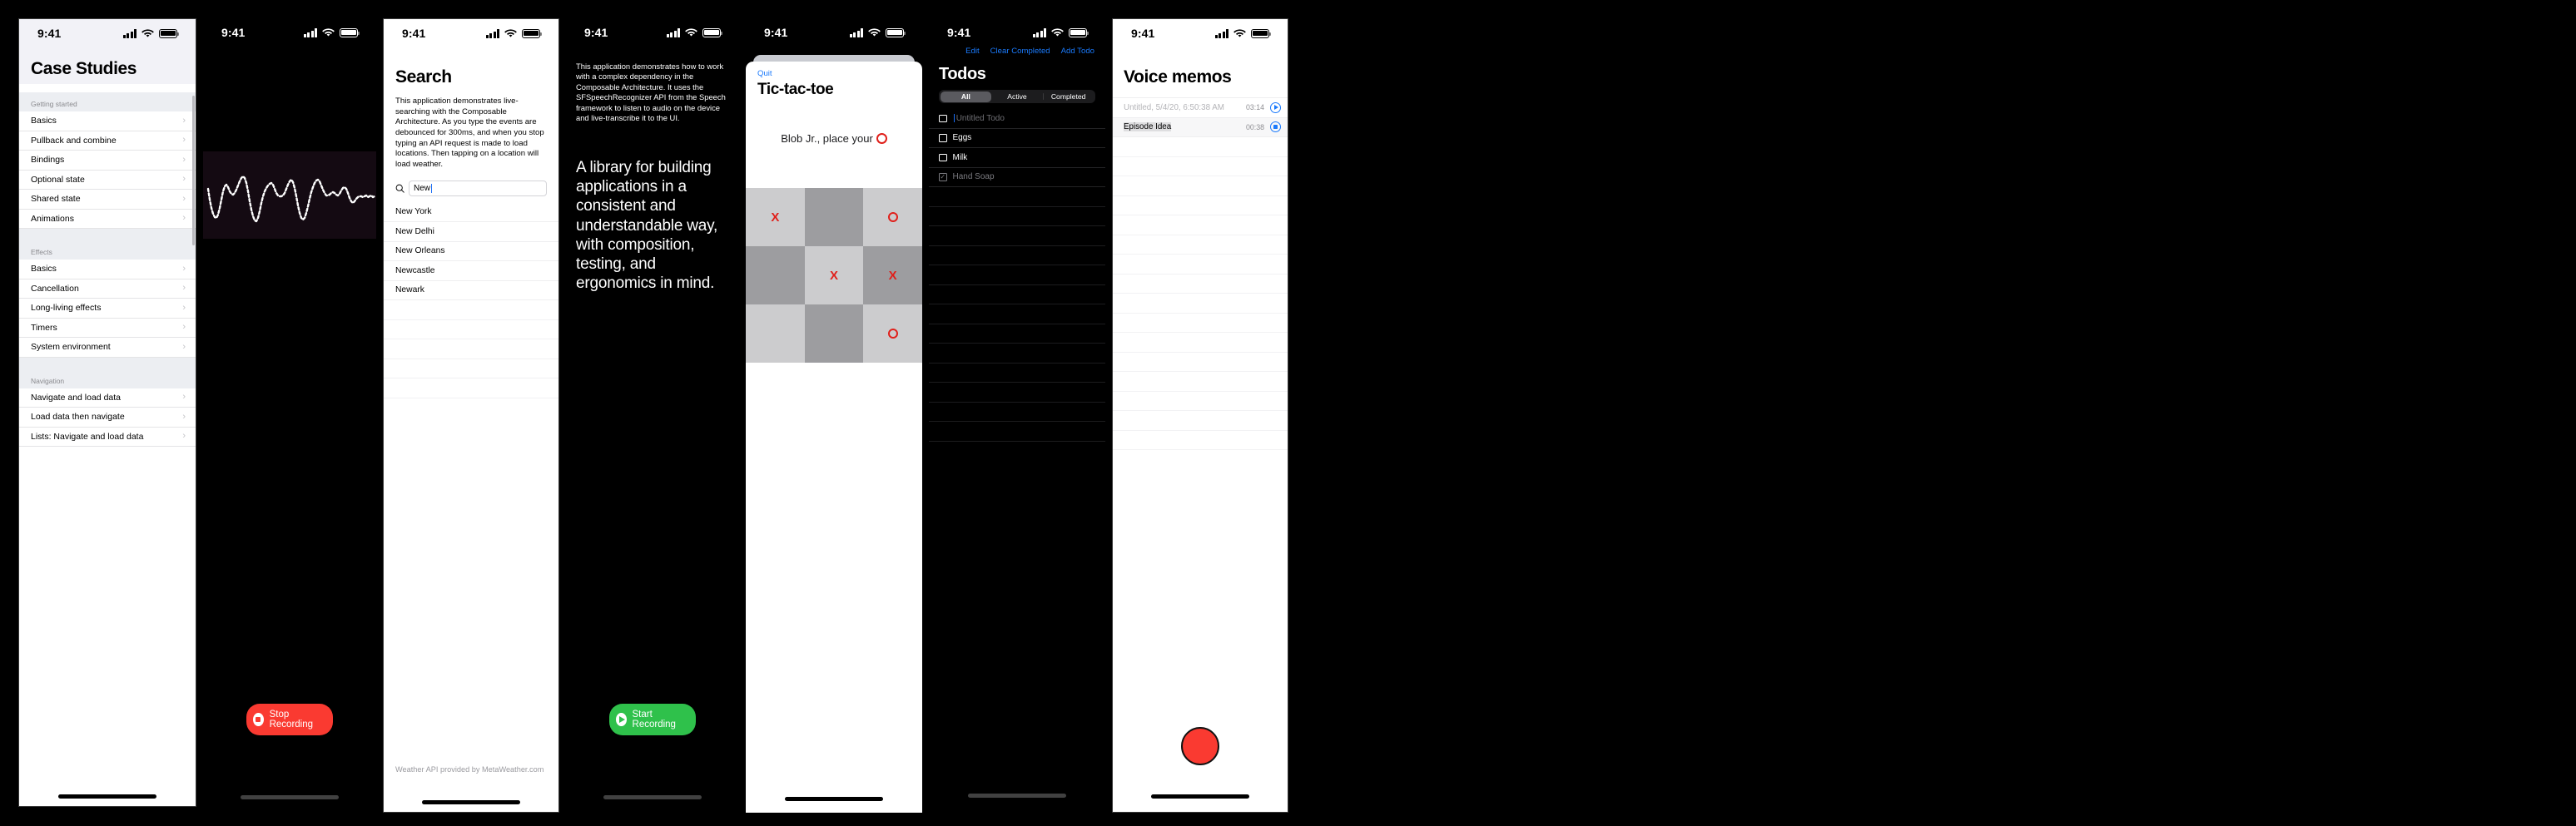  I want to click on todos-toolbar: Edit Clear Completed Add Todo, so click(1035, 45).